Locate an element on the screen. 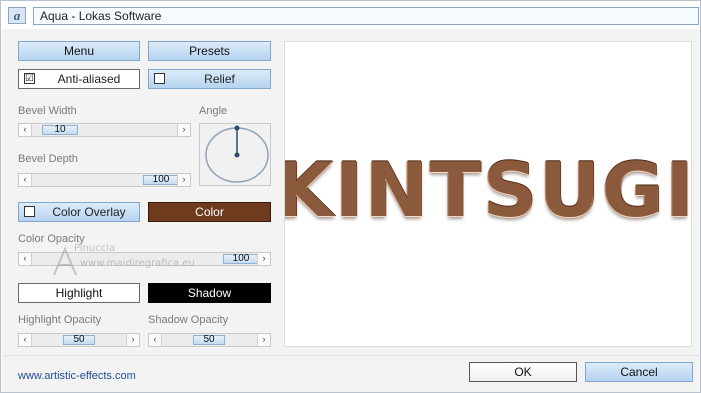 The width and height of the screenshot is (701, 393). highlight-opacity-slider: ‹ 50 › is located at coordinates (79, 340).